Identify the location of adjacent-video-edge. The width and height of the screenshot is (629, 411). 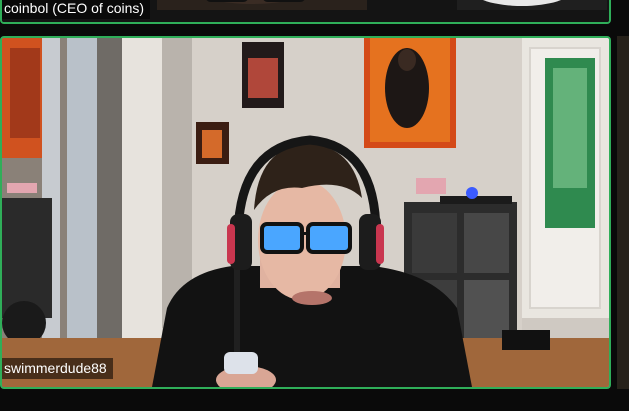
(623, 212).